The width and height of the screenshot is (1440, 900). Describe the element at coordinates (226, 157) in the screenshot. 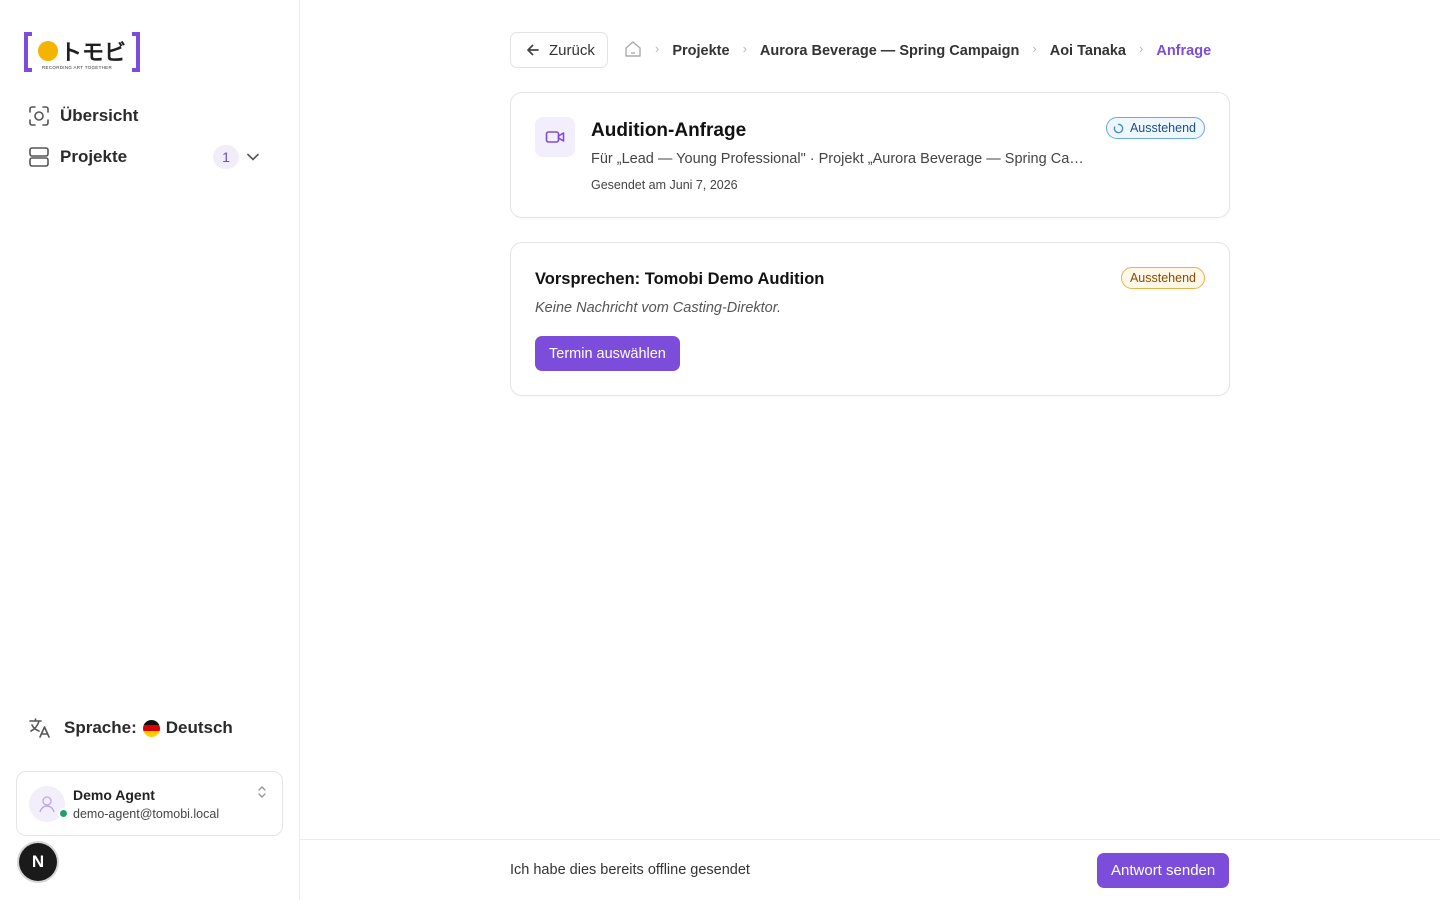

I see `projects-count-badge: 1` at that location.